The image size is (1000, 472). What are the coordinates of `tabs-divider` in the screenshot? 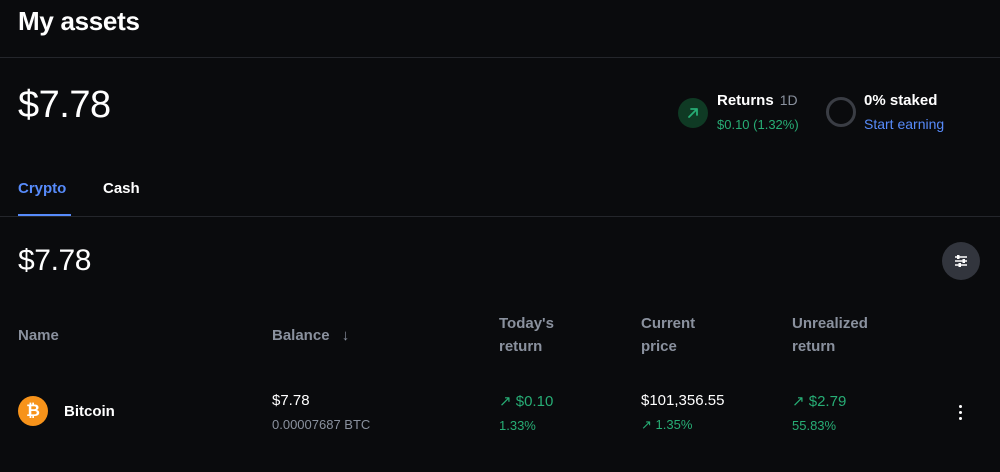 It's located at (500, 216).